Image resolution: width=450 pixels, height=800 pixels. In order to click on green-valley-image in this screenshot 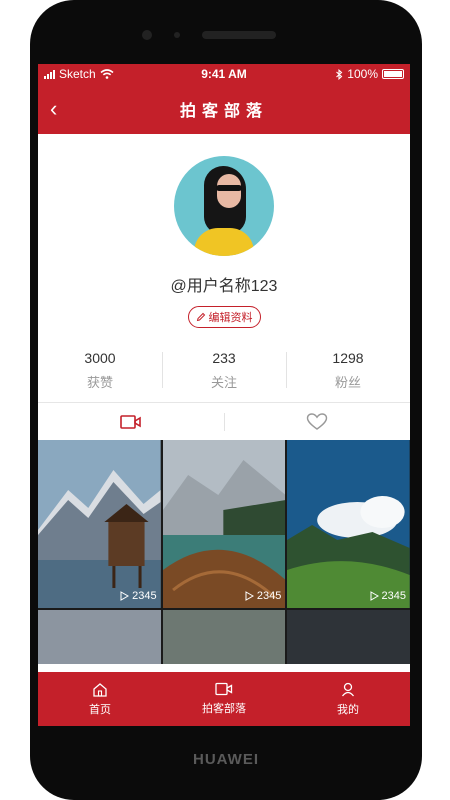, I will do `click(348, 524)`.